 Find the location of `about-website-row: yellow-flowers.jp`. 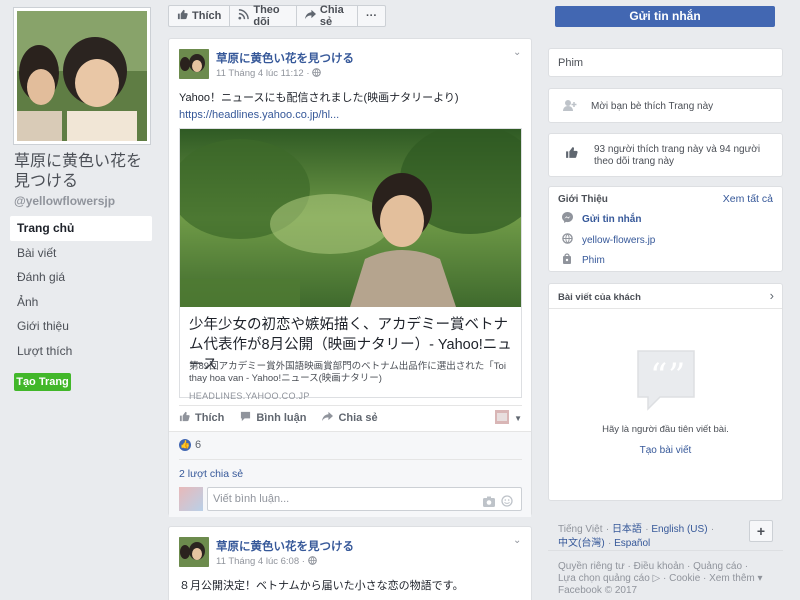

about-website-row: yellow-flowers.jp is located at coordinates (607, 240).